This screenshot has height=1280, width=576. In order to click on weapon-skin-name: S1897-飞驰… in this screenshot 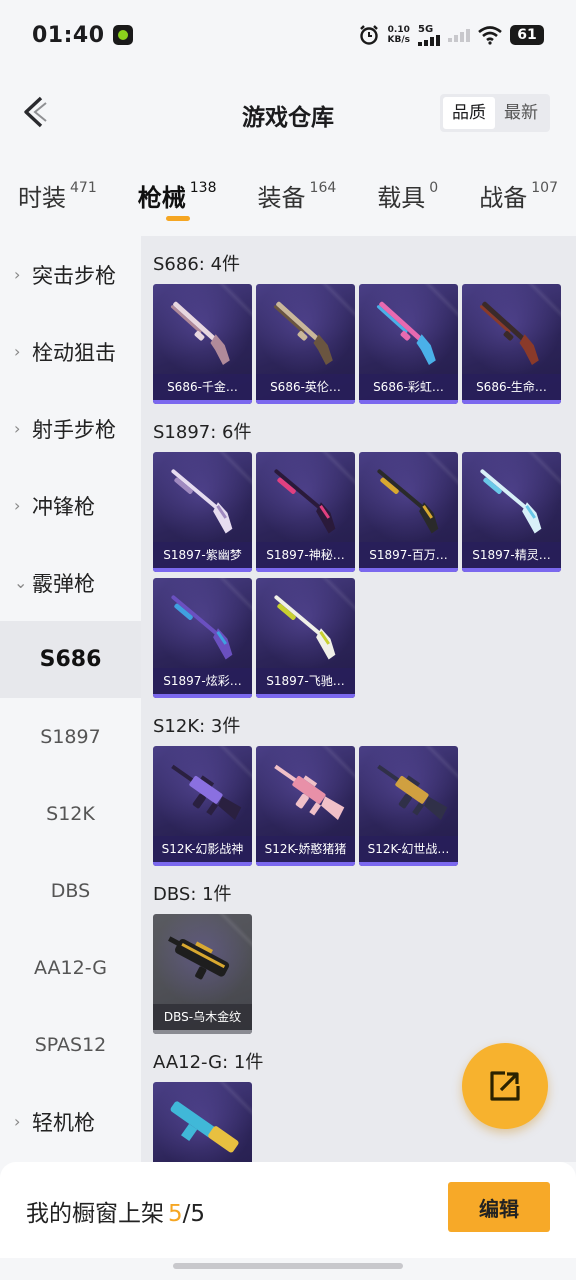, I will do `click(305, 681)`.